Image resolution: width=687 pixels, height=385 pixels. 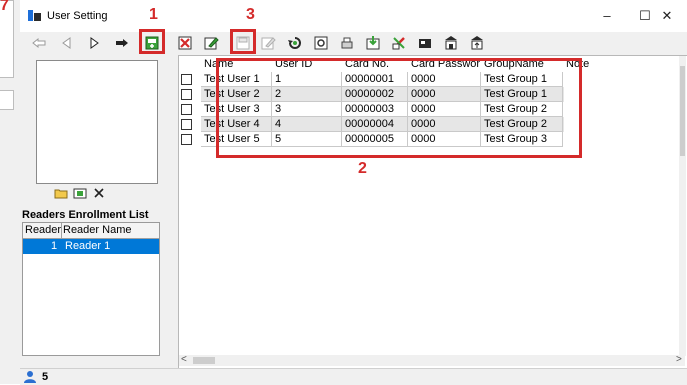 What do you see at coordinates (54, 246) in the screenshot?
I see `enrollment-reader-id: 1` at bounding box center [54, 246].